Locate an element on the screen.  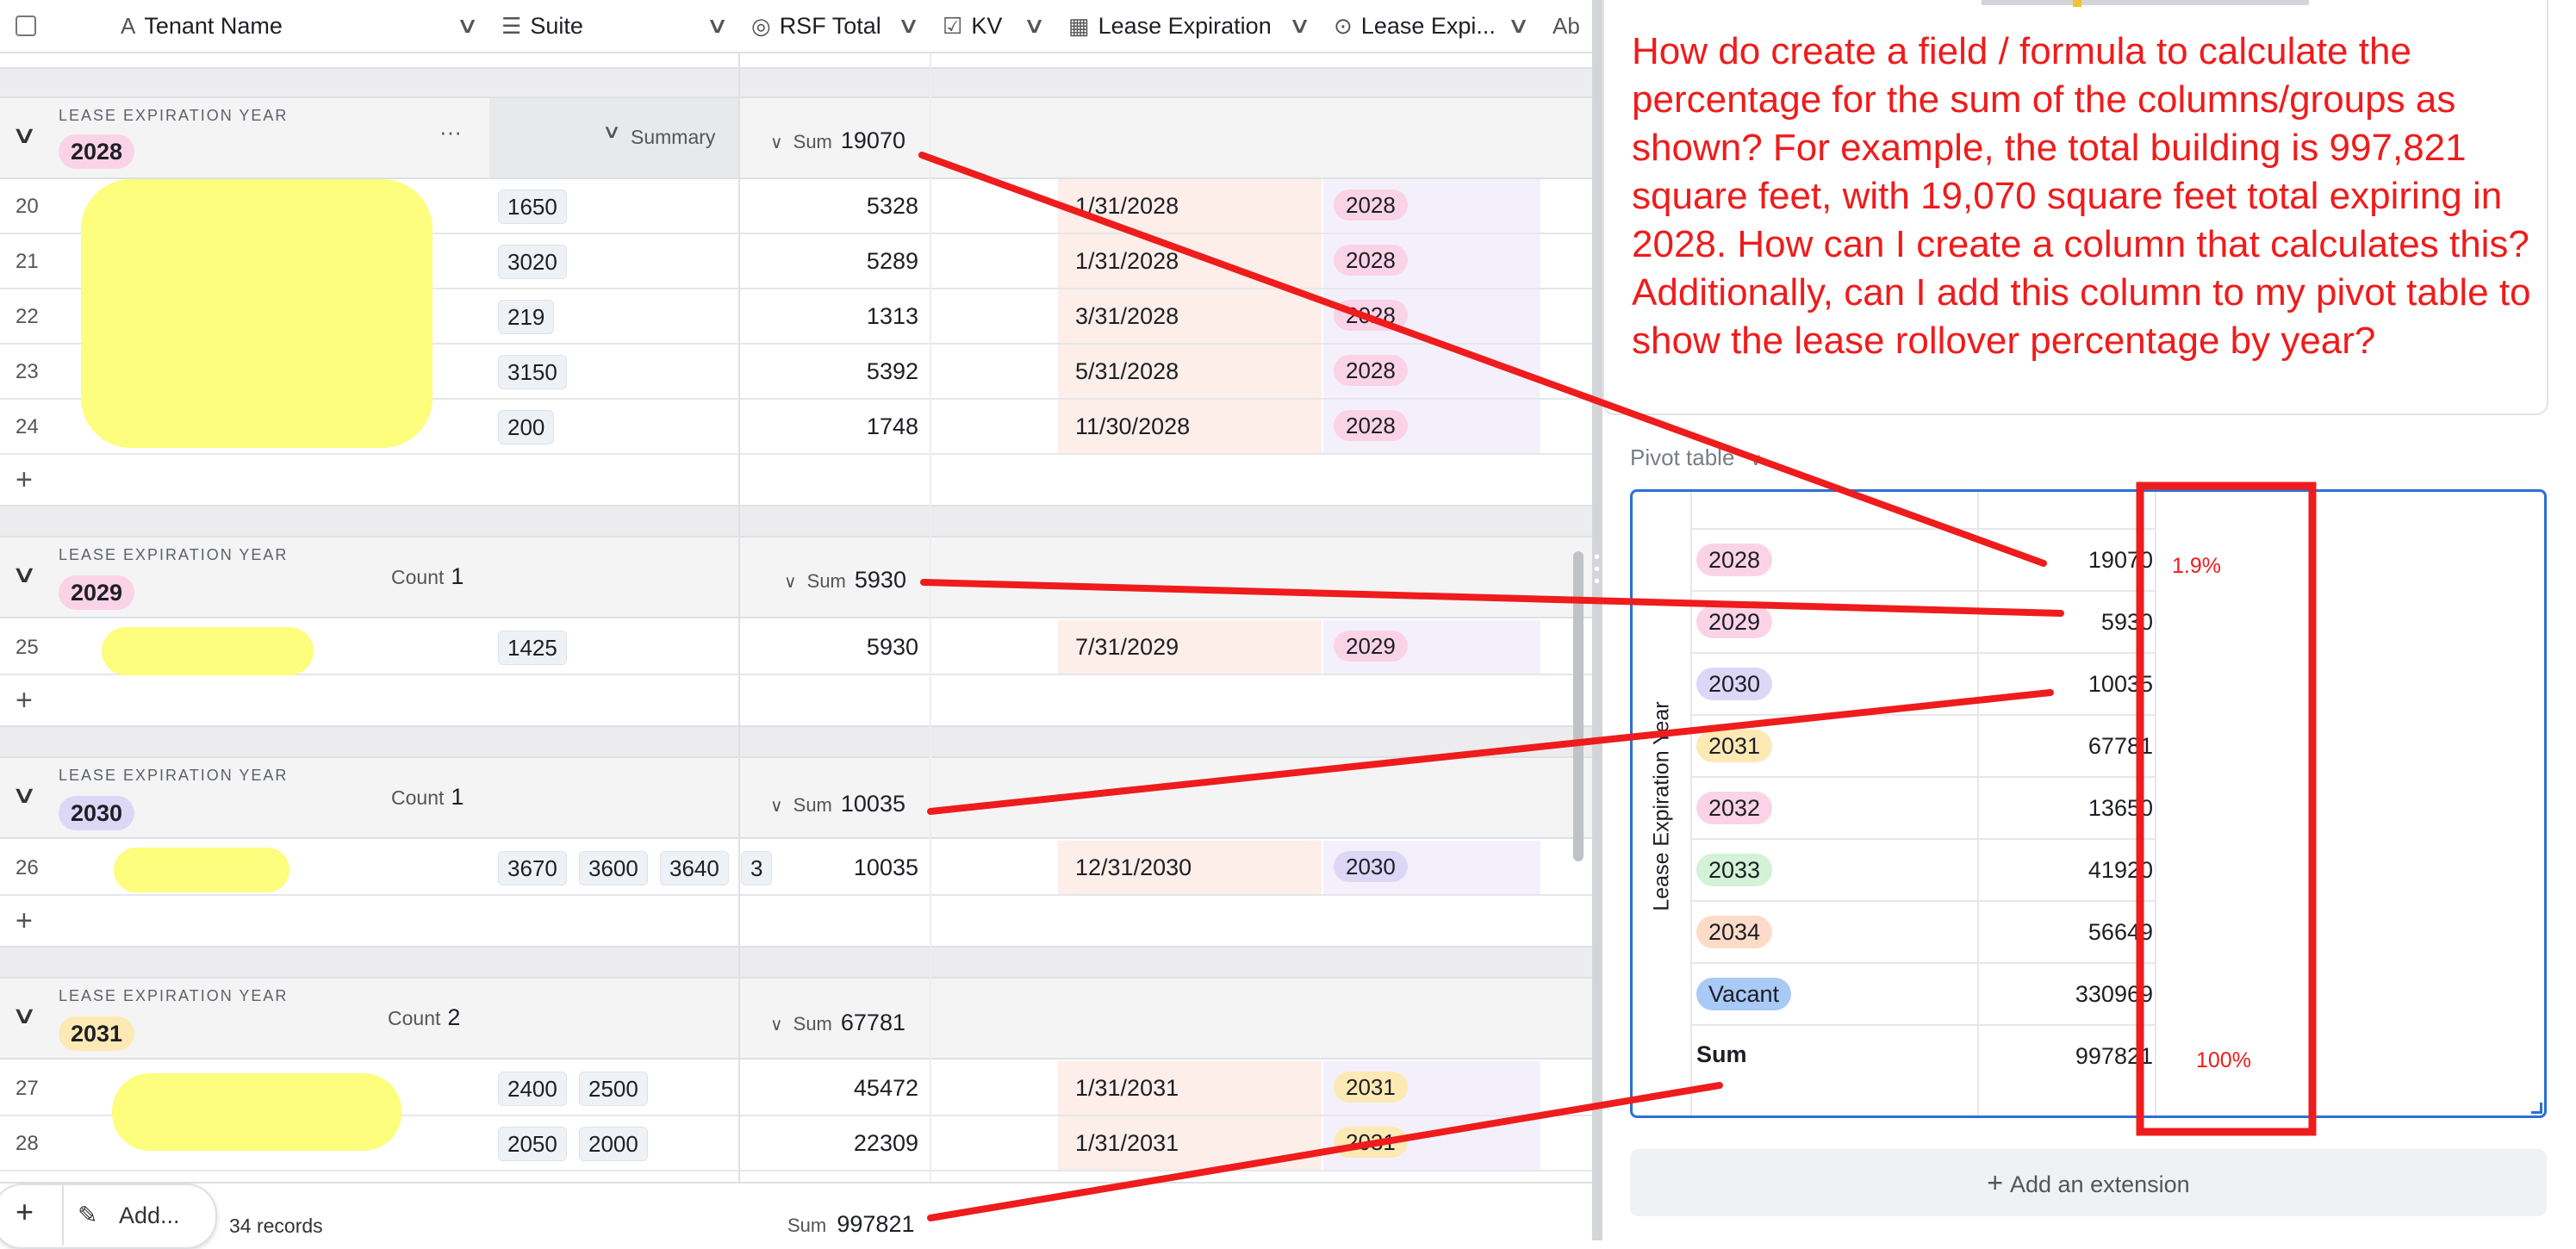
rsf-cell: 45472 is located at coordinates (835, 1088).